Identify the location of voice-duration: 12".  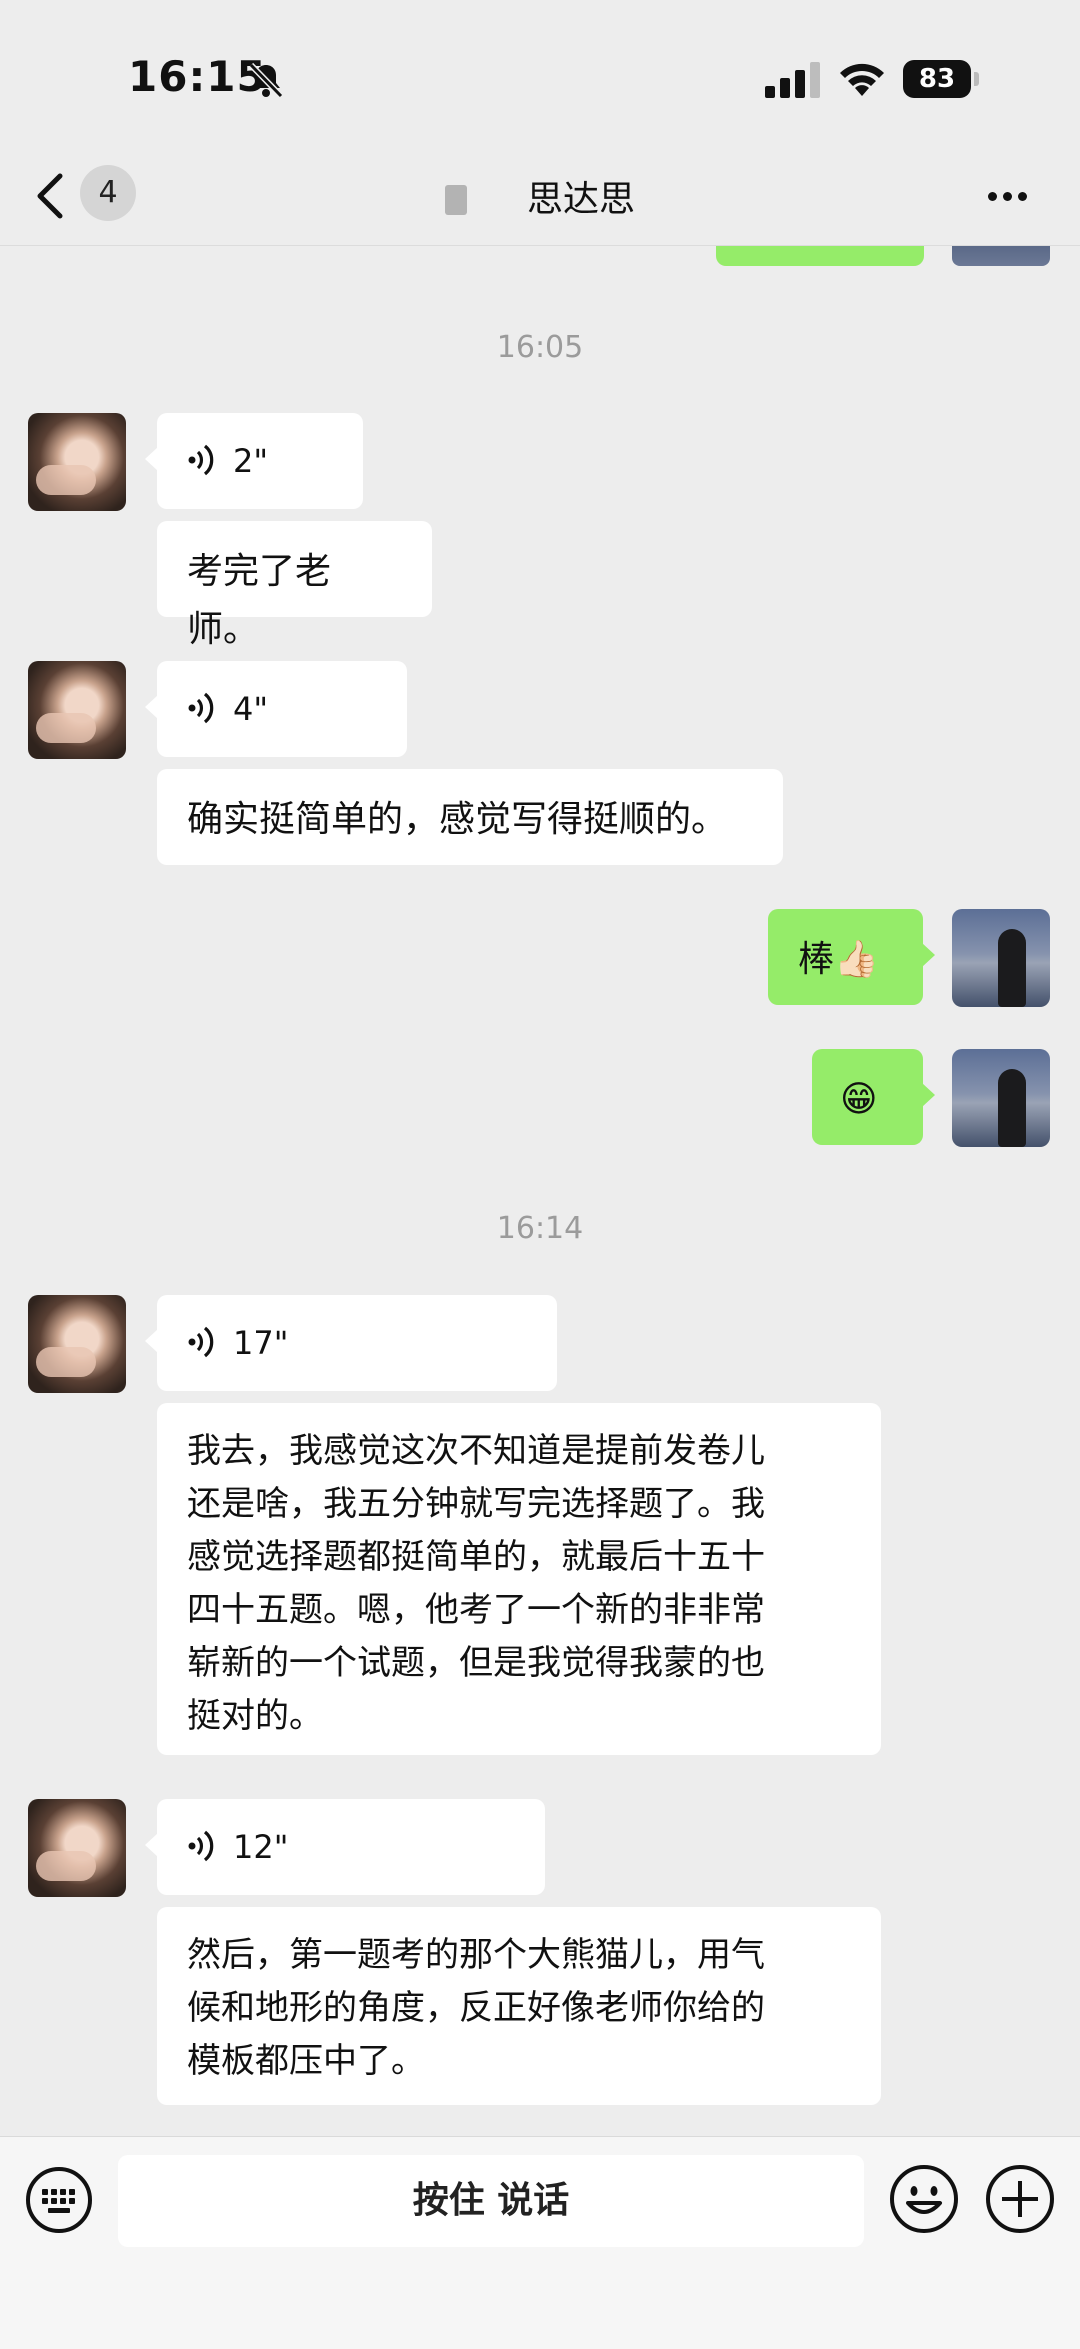
(261, 1847).